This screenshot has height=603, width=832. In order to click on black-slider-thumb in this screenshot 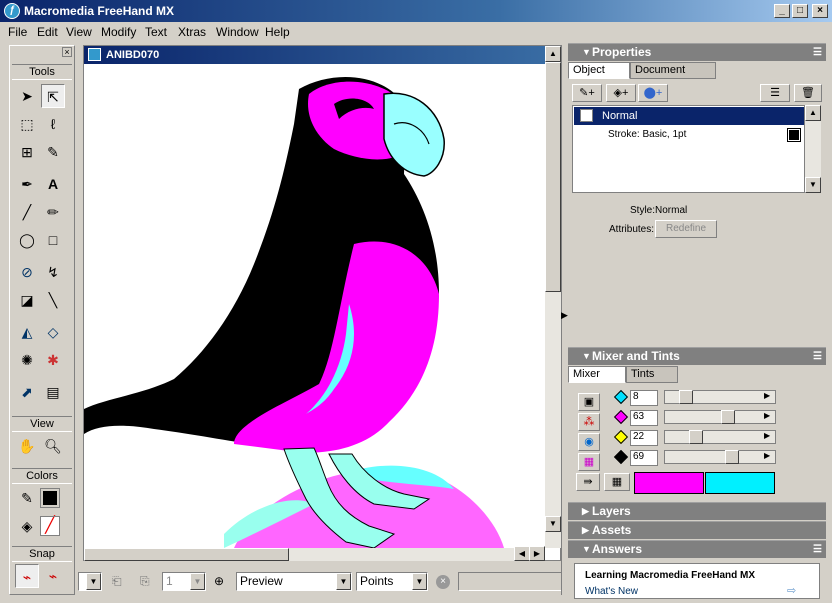, I will do `click(732, 457)`.